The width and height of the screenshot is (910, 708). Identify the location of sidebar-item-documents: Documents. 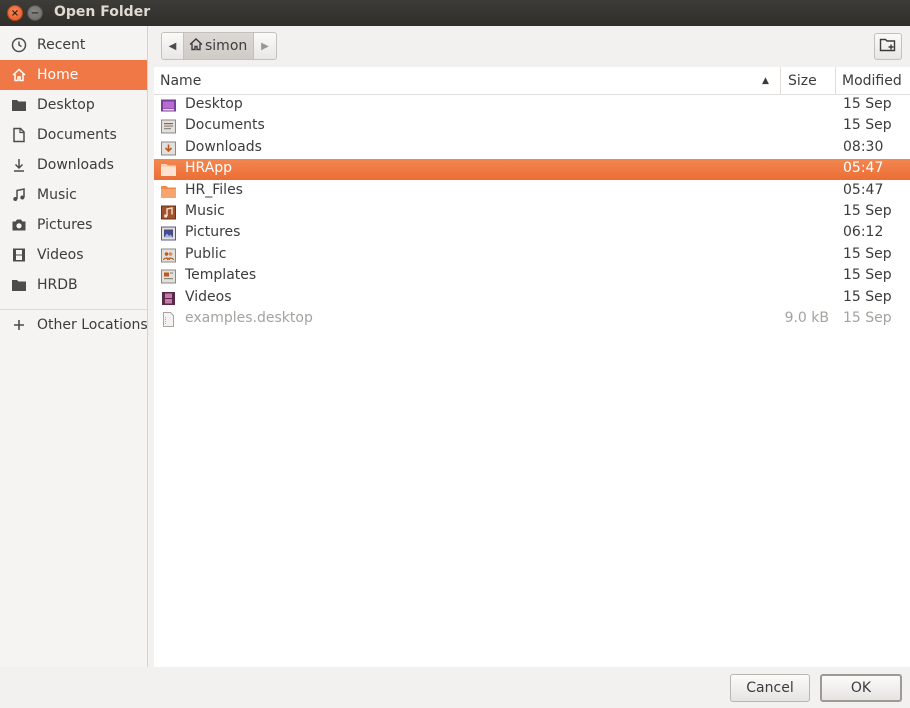
(73, 135).